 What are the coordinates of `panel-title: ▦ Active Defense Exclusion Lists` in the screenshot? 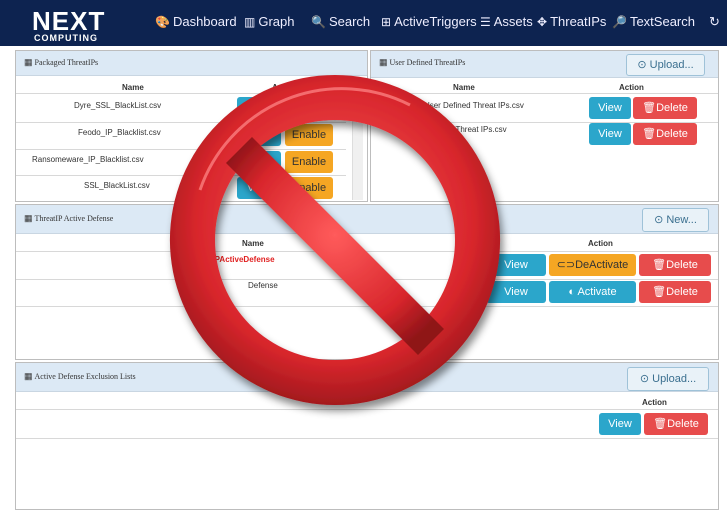 It's located at (80, 376).